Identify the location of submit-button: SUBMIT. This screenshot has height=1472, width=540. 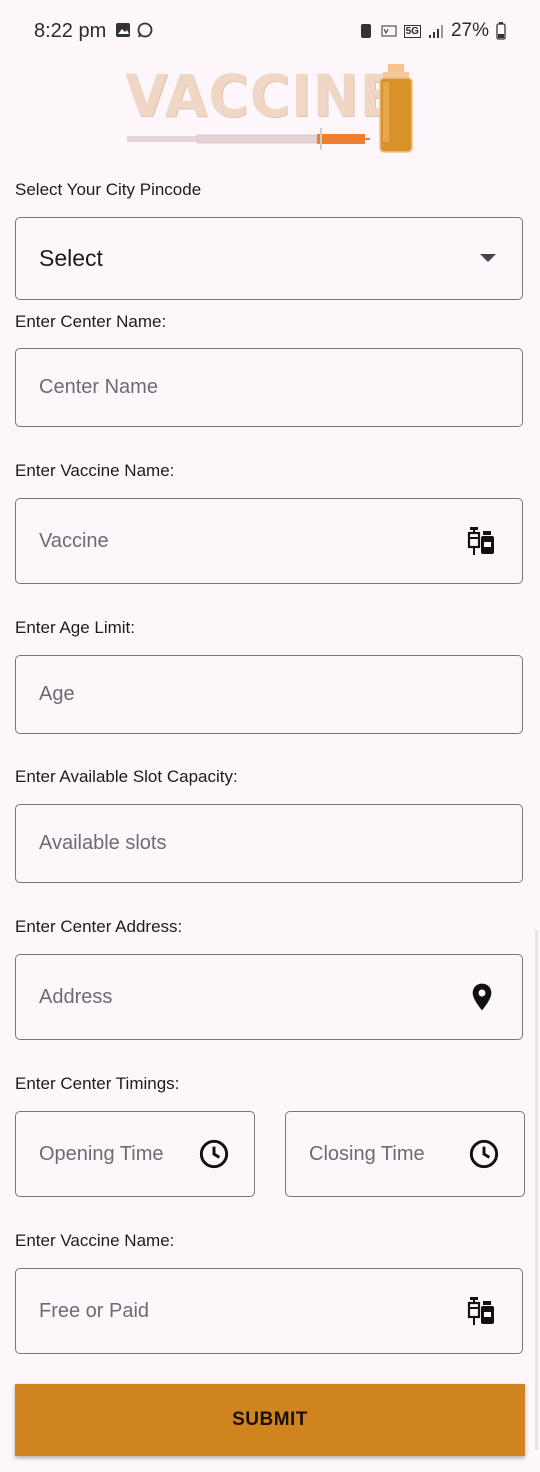
(270, 1420).